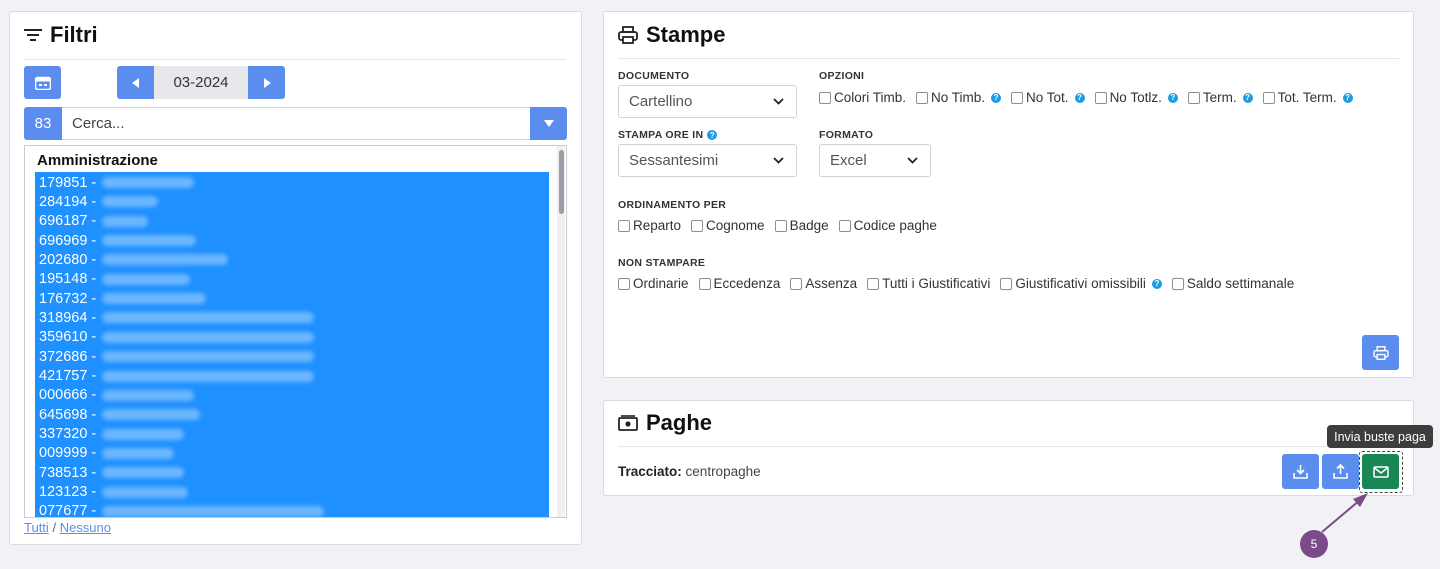 This screenshot has width=1440, height=569. I want to click on search-input, so click(296, 123).